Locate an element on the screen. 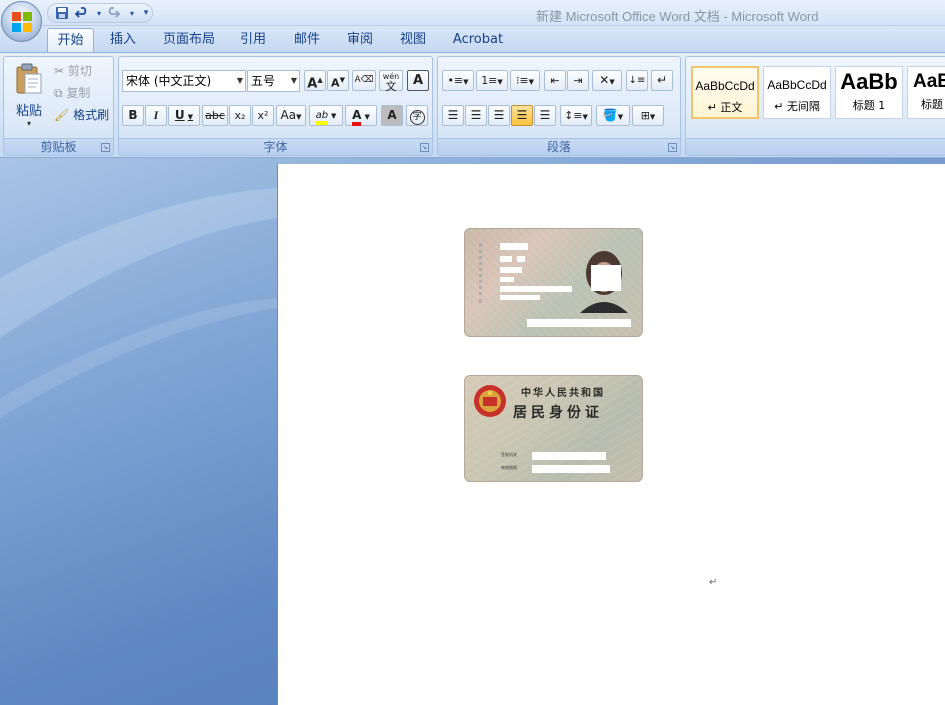 Image resolution: width=945 pixels, height=705 pixels. style-normal-sample: AaBbCcDd is located at coordinates (725, 86).